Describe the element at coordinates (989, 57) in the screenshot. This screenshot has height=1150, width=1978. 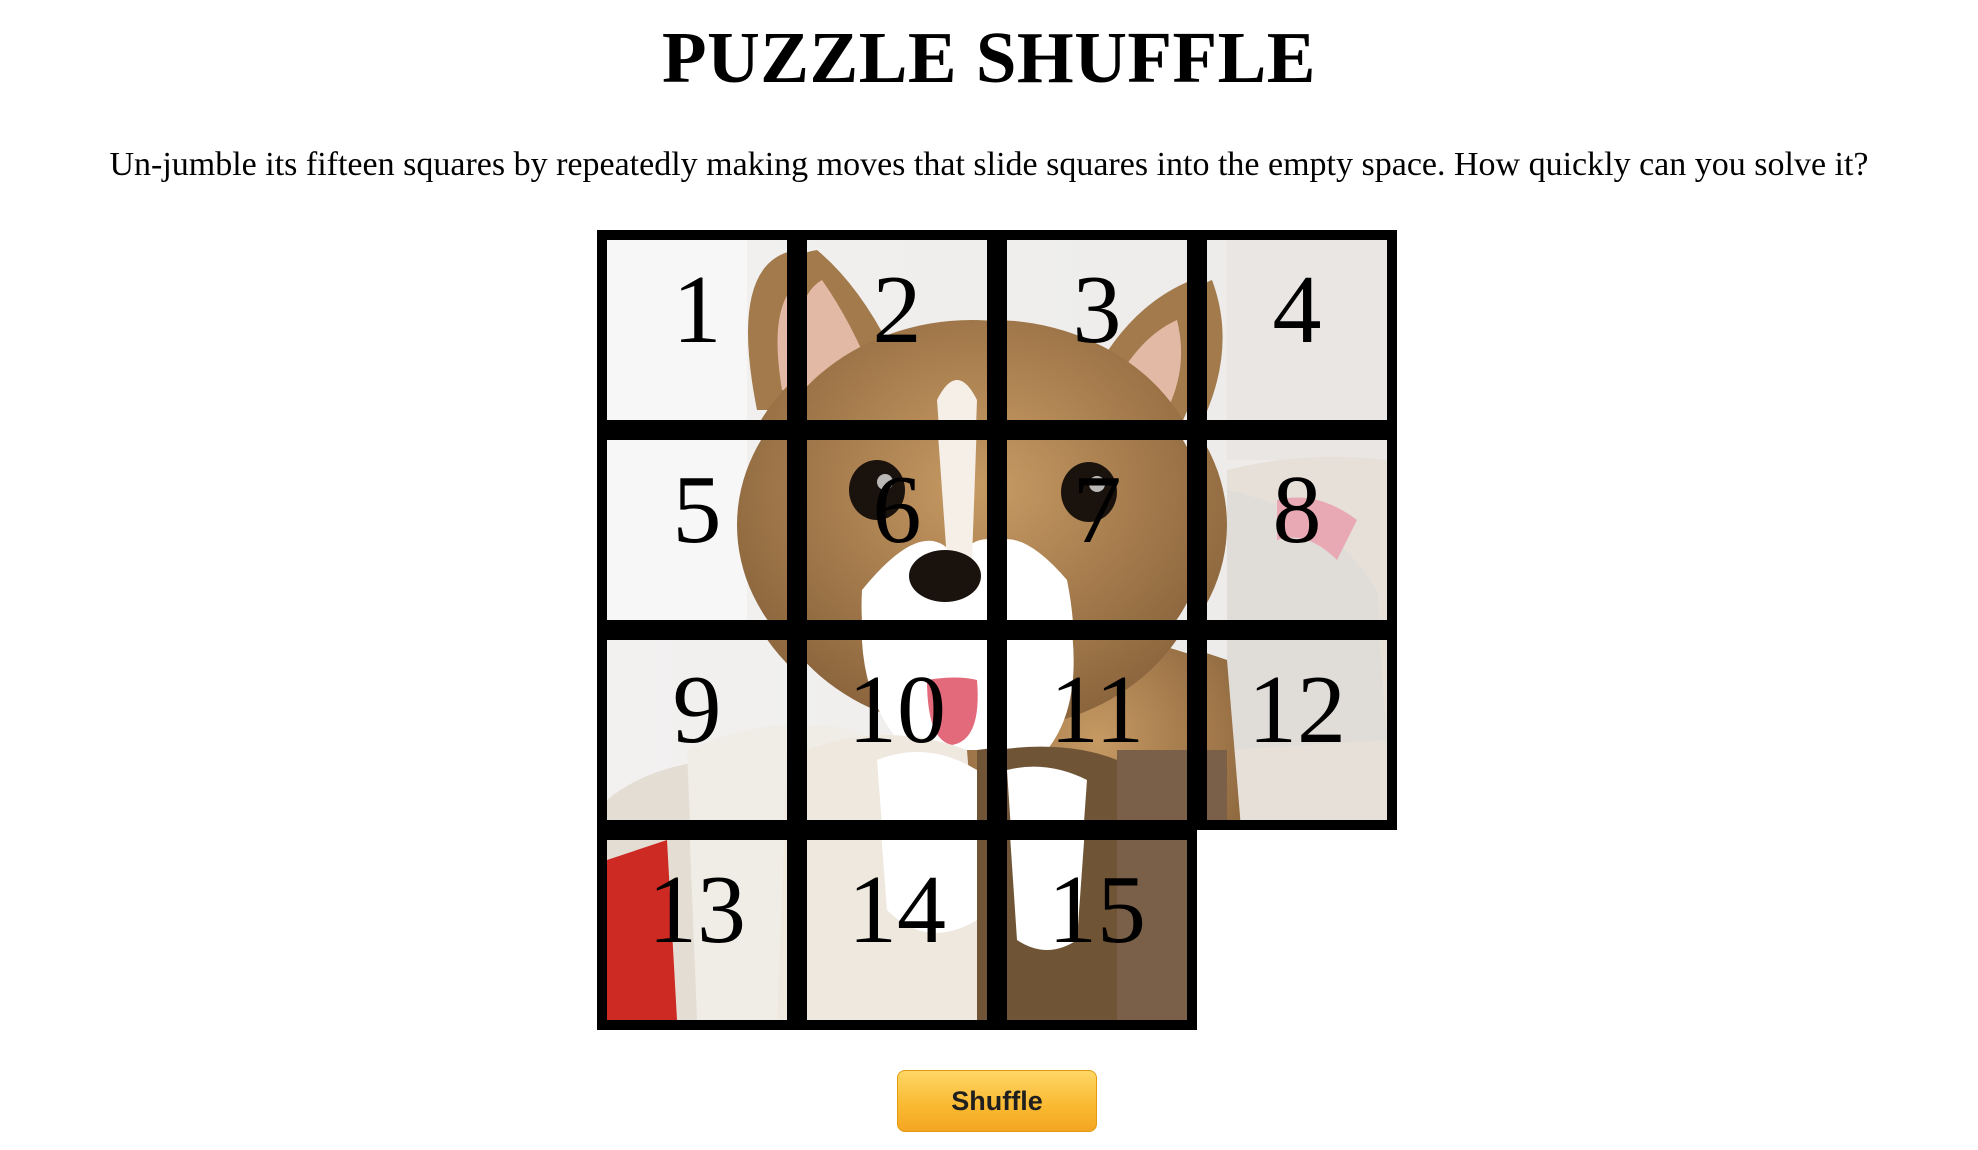
I see `page-title: PUZZLE SHUFFLE` at that location.